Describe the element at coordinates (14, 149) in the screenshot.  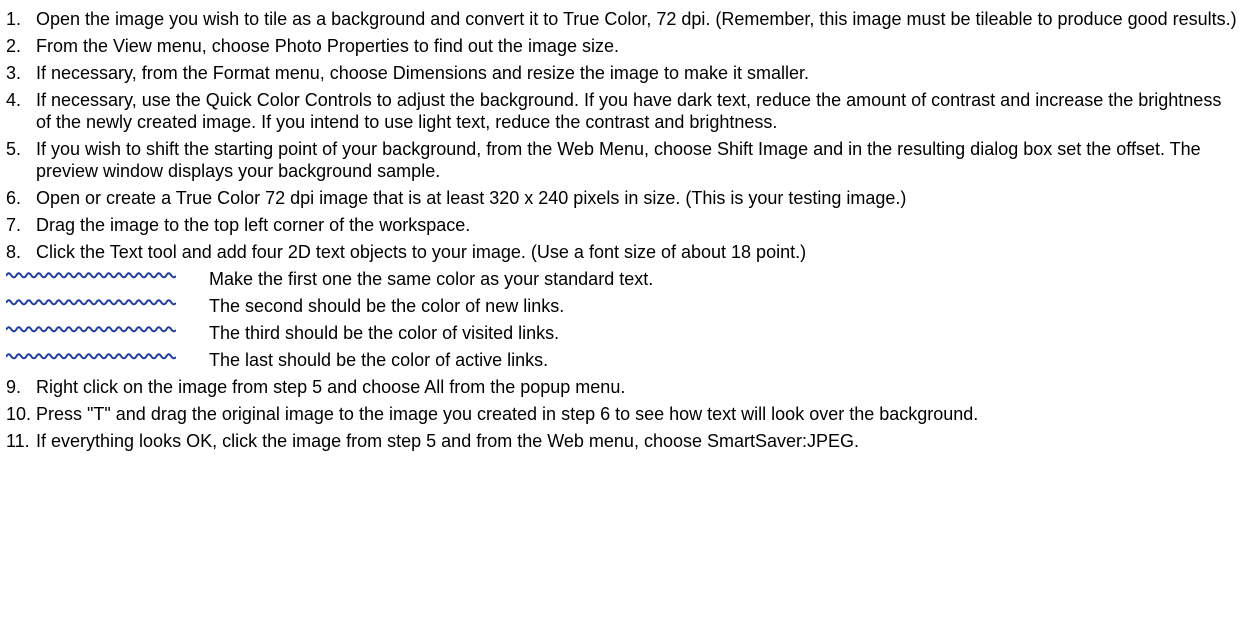
I see `step-number: 5.` at that location.